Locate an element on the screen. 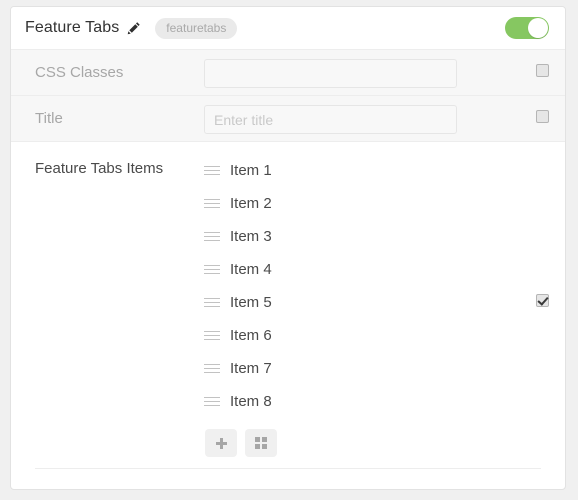 The width and height of the screenshot is (578, 500). field-row-css-classes: CSS Classes is located at coordinates (288, 72).